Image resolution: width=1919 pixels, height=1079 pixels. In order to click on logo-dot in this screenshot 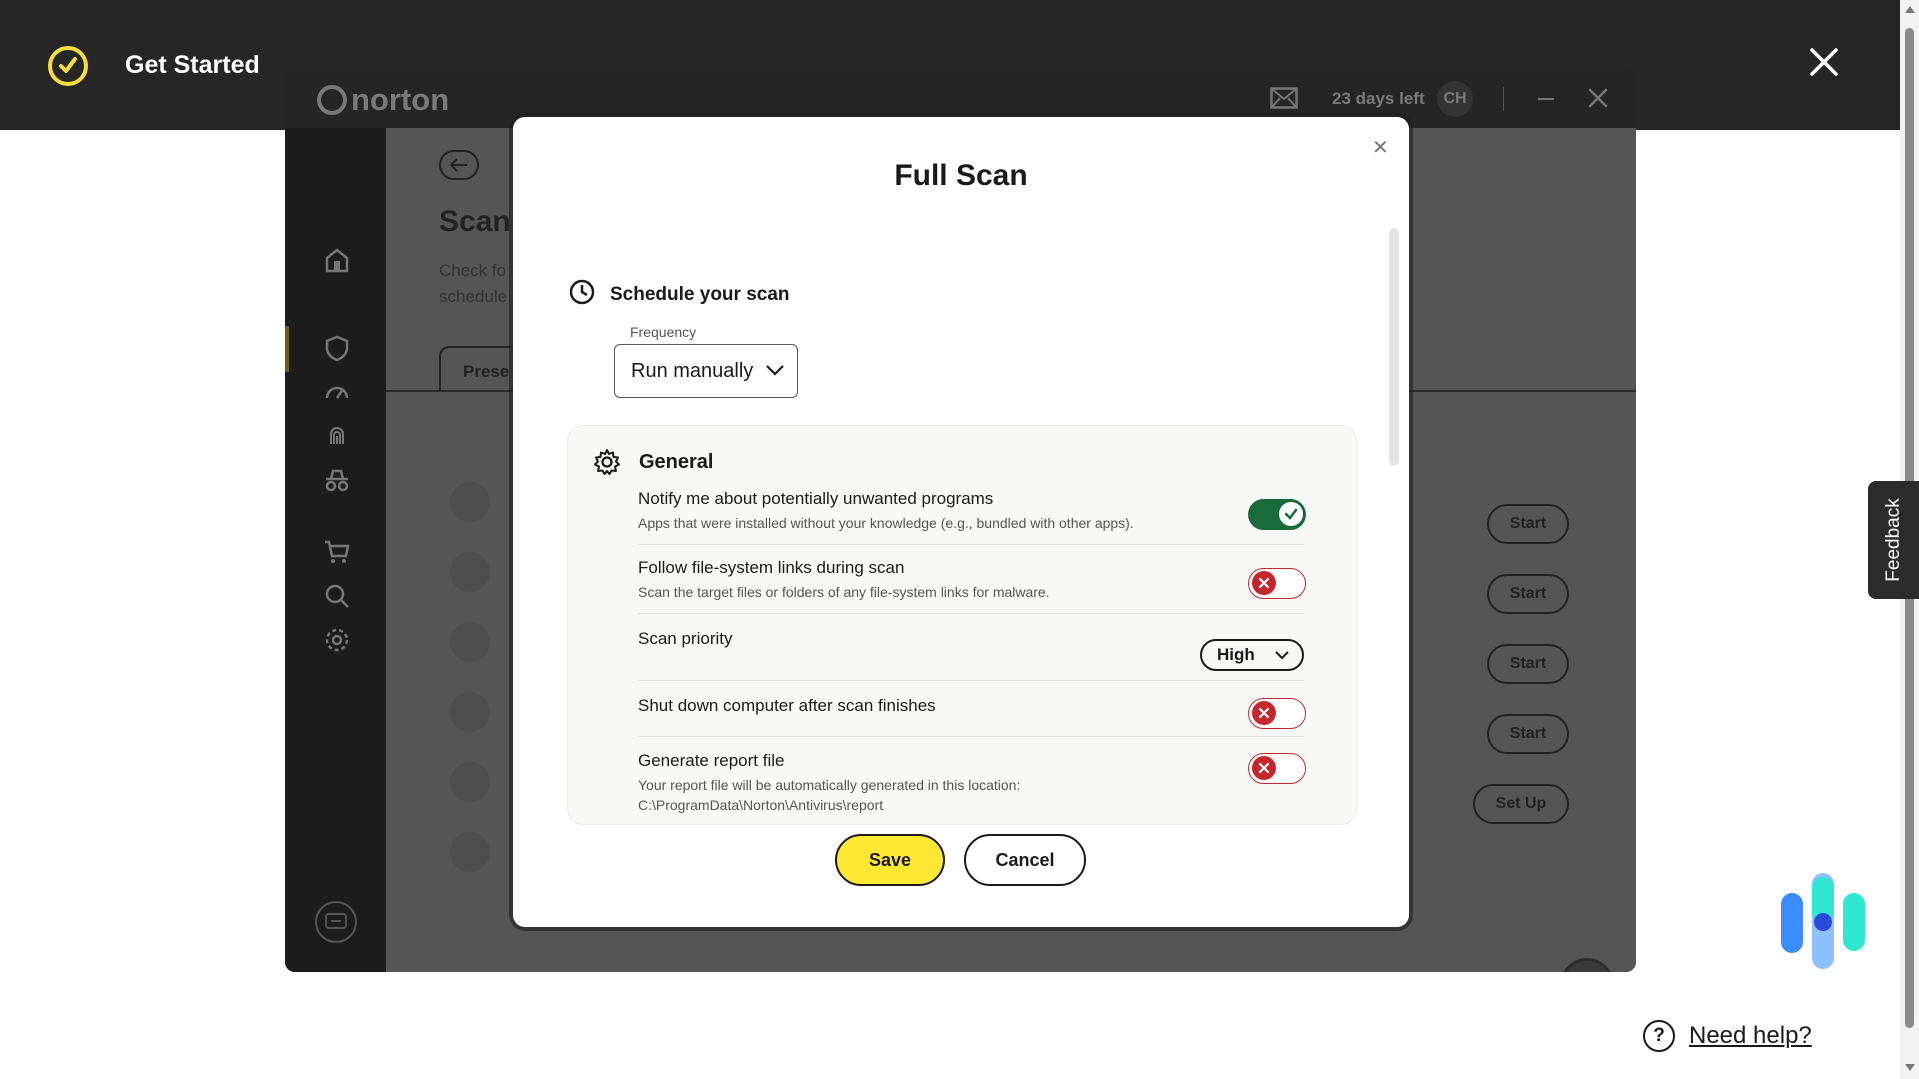, I will do `click(1823, 922)`.